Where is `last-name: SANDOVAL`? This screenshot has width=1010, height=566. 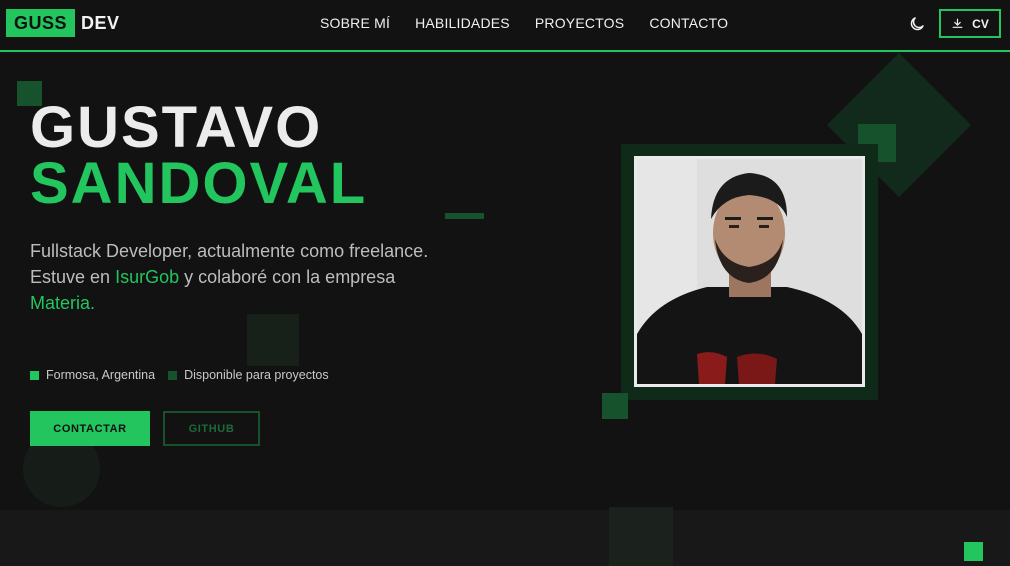
last-name: SANDOVAL is located at coordinates (199, 183).